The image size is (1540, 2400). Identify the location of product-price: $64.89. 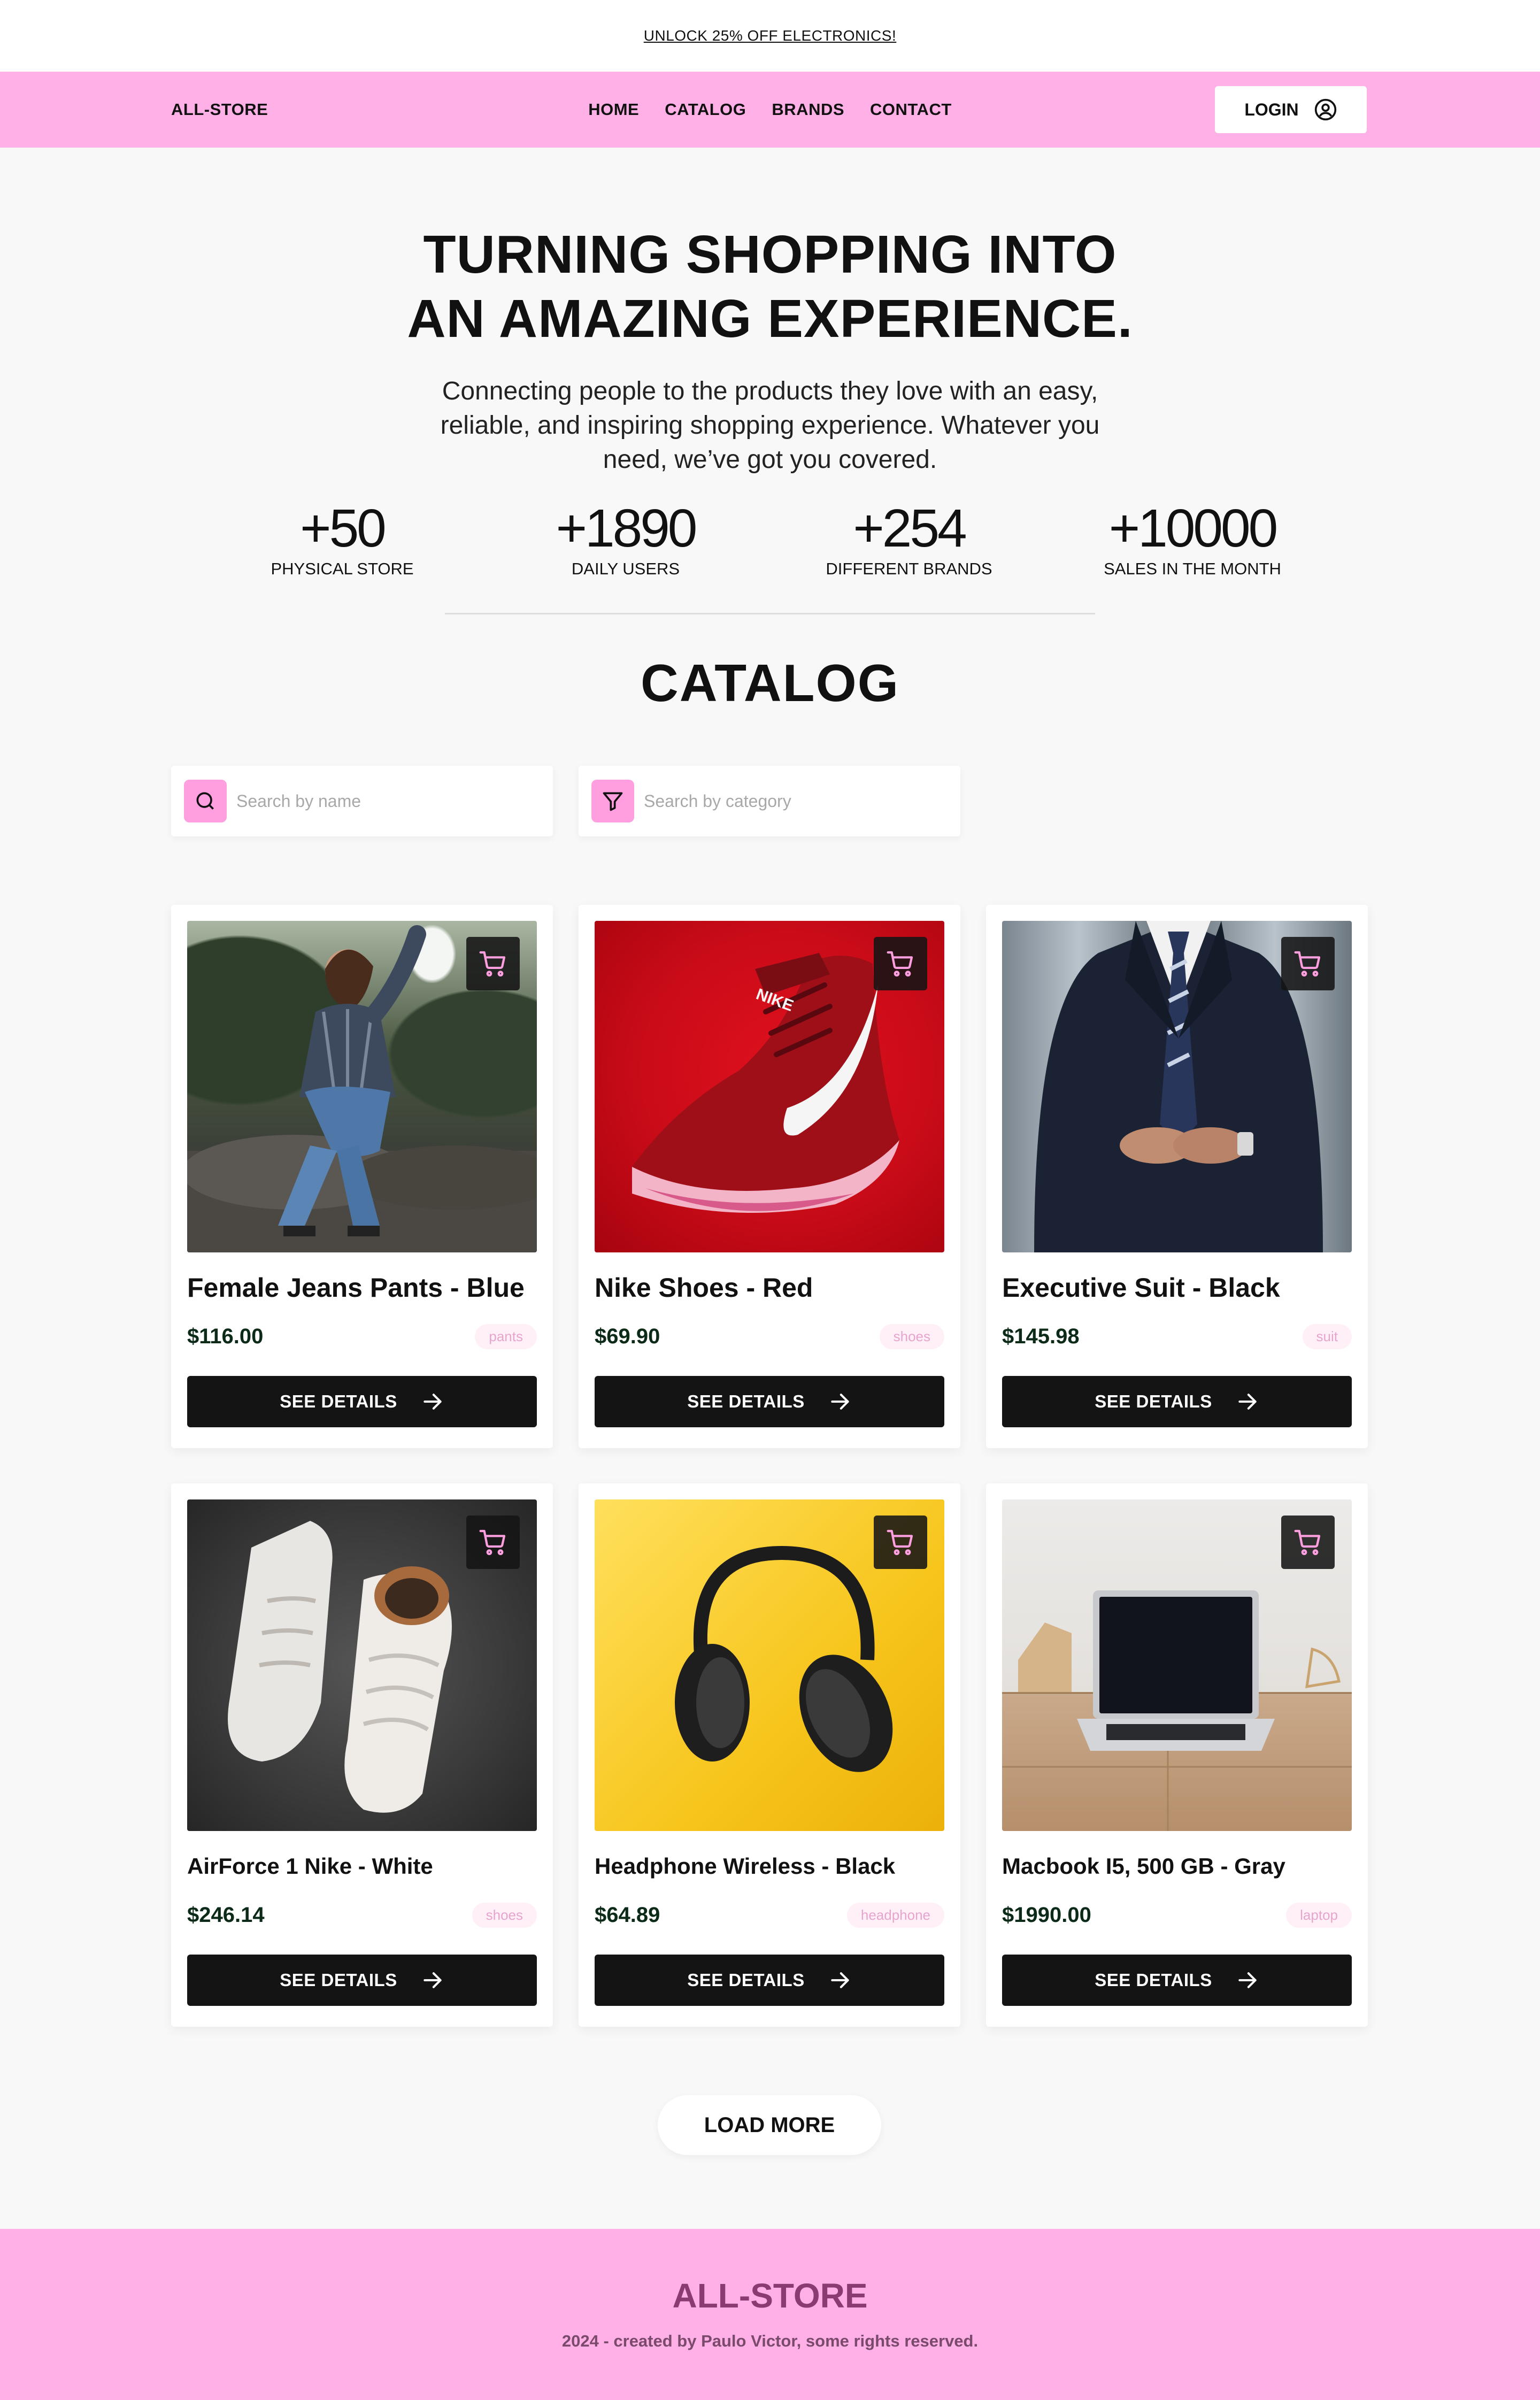
(627, 1915).